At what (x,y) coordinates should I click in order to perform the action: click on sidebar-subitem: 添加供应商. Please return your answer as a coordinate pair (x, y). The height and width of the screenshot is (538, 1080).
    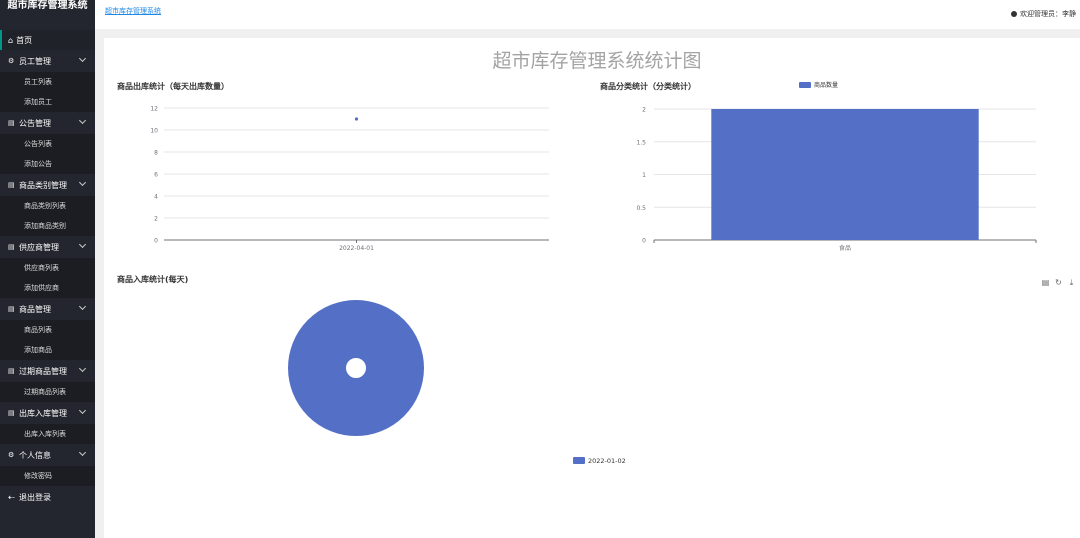
    Looking at the image, I should click on (47, 288).